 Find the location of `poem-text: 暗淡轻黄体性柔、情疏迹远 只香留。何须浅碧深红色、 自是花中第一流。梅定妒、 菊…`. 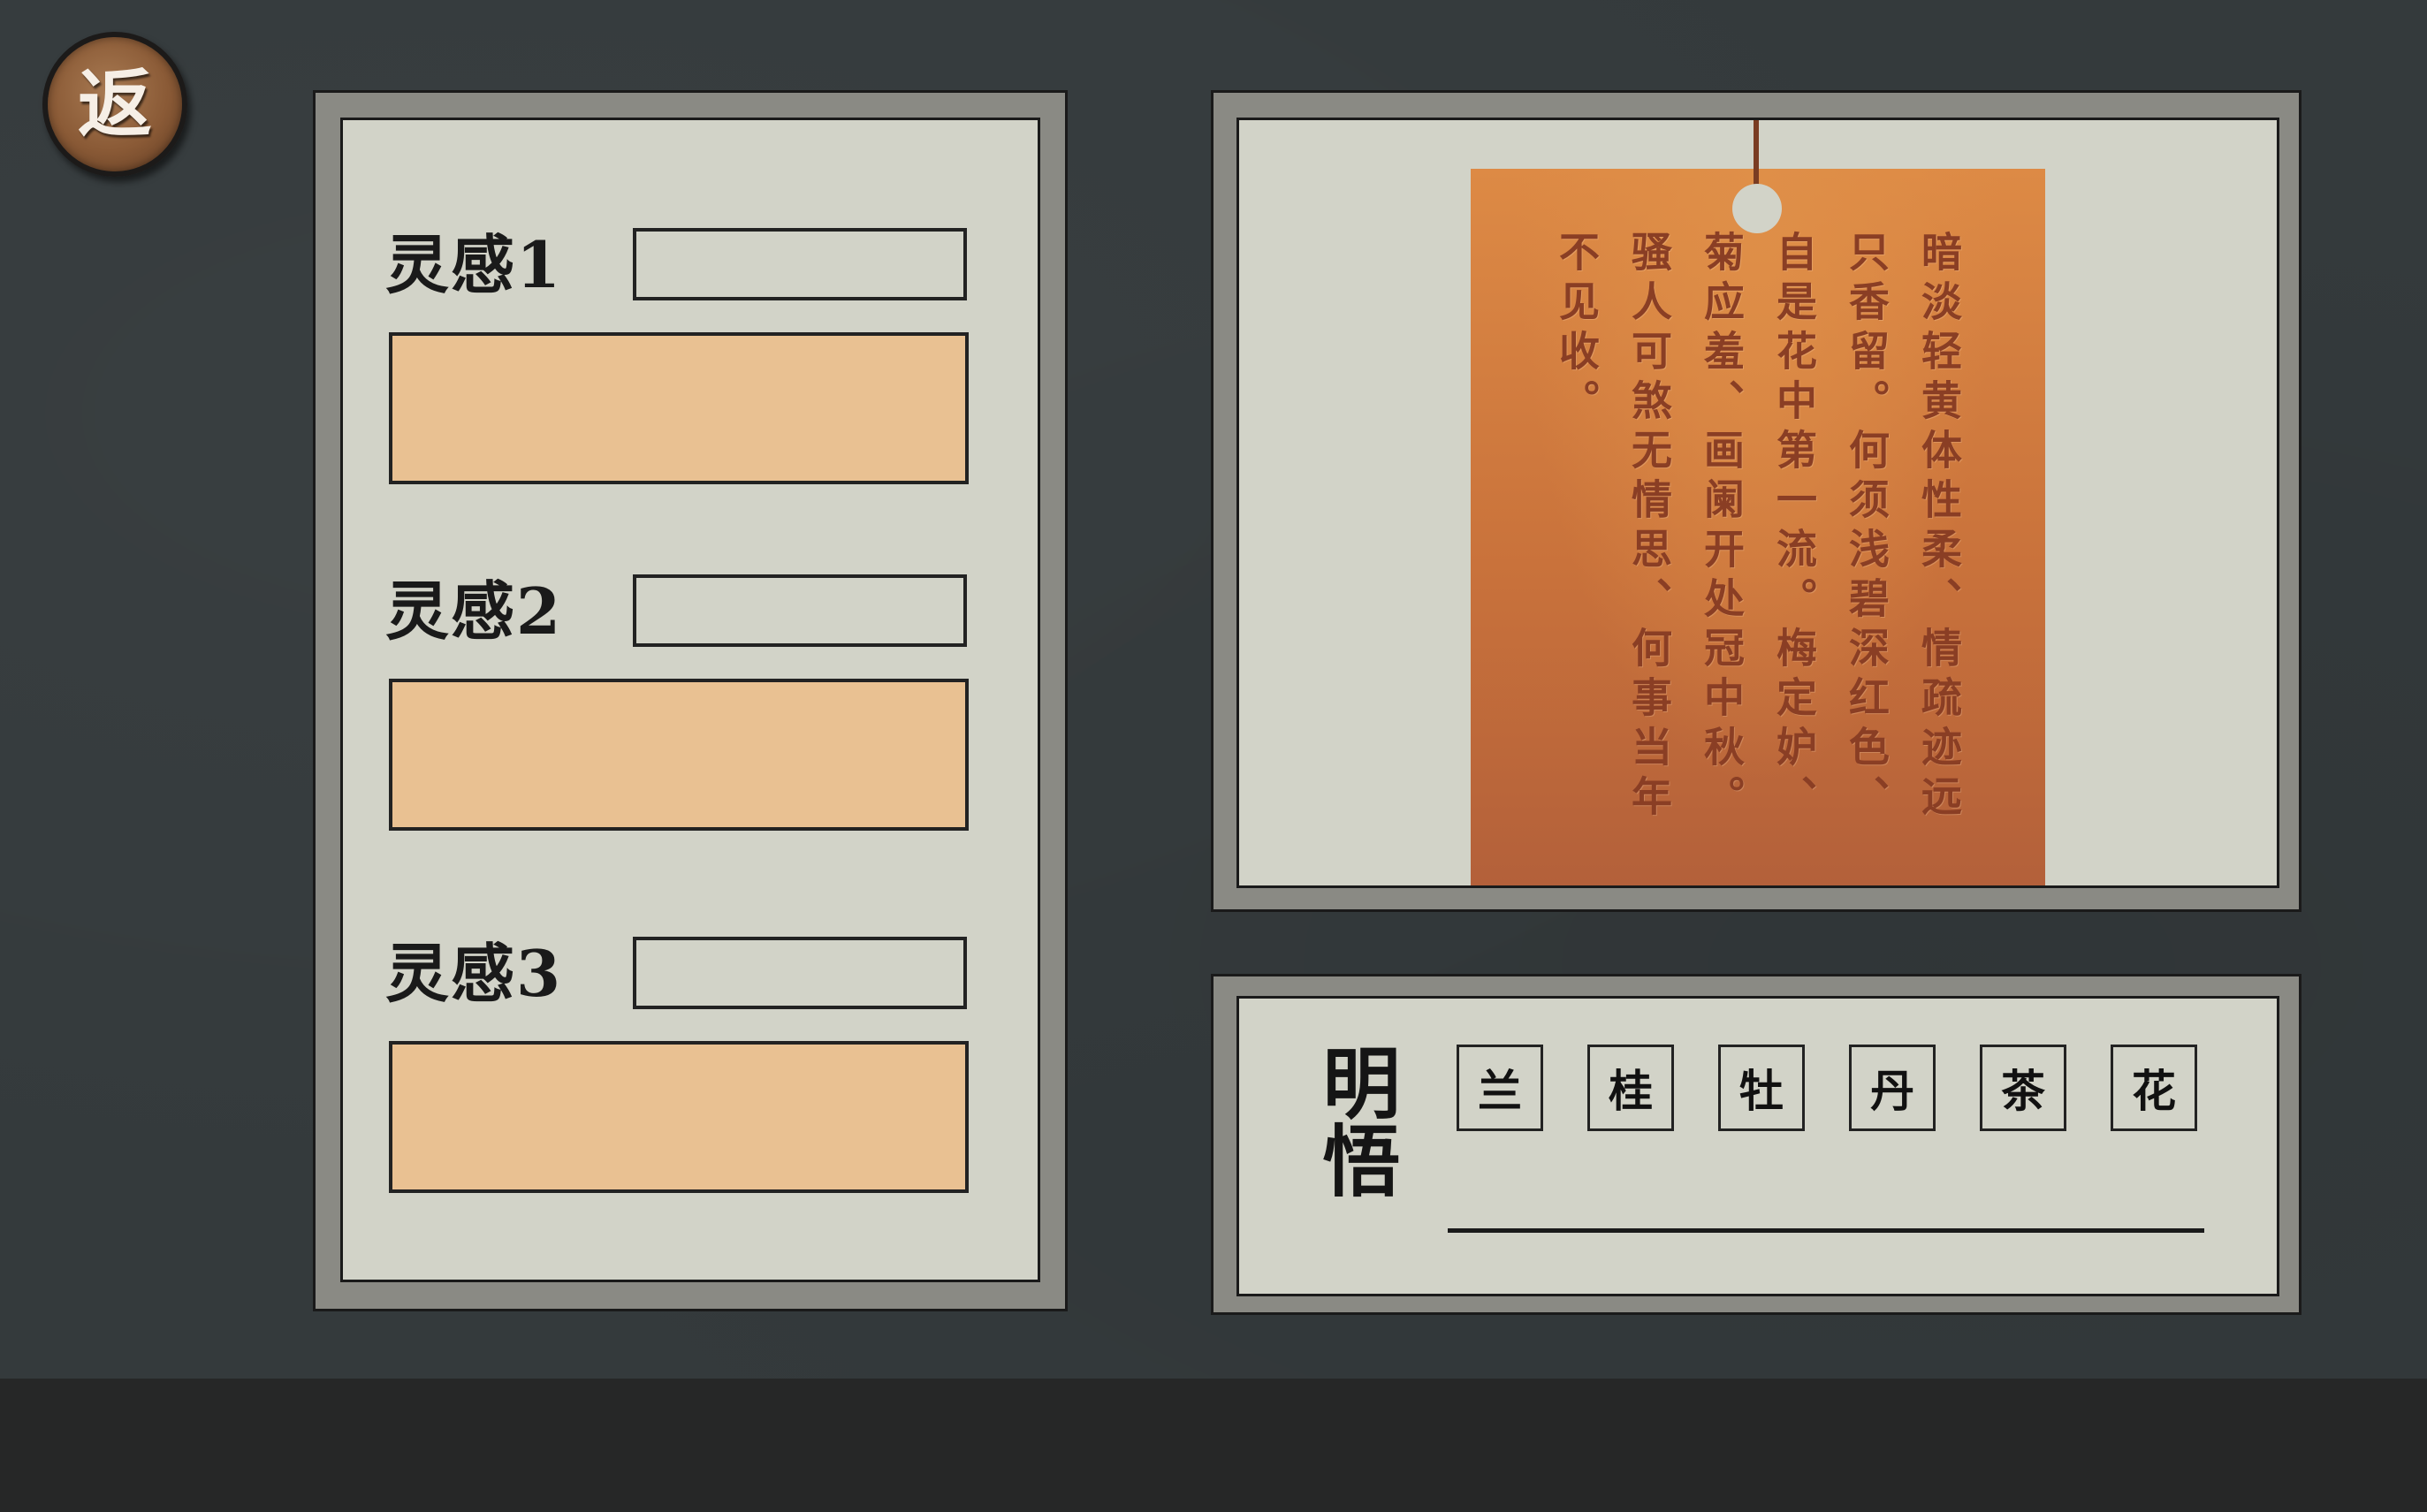

poem-text: 暗淡轻黄体性柔、情疏迹远 只香留。何须浅碧深红色、 自是花中第一流。梅定妒、 菊… is located at coordinates (1758, 527).